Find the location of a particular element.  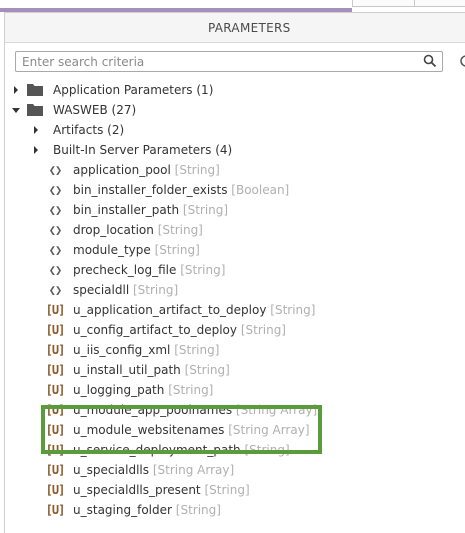

param-row: [U] u_staging_folder [String] is located at coordinates (205, 510).